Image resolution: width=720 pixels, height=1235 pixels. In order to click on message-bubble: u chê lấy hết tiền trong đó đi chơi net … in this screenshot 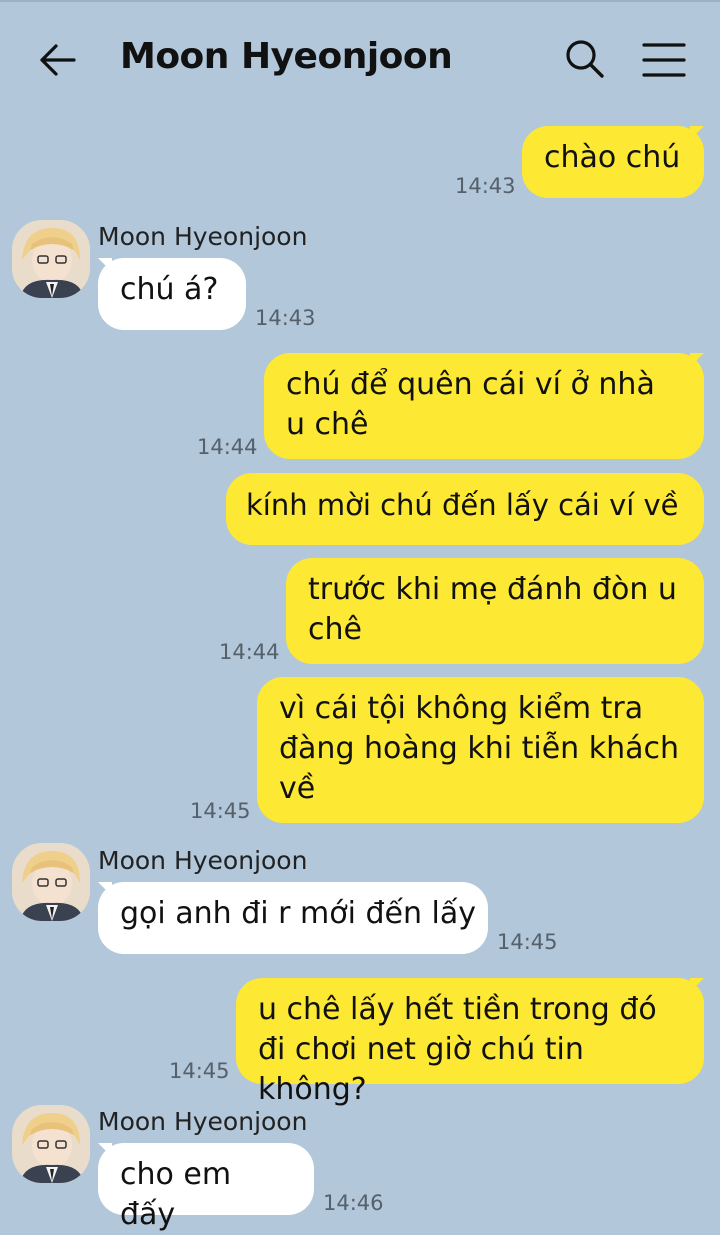, I will do `click(470, 1042)`.